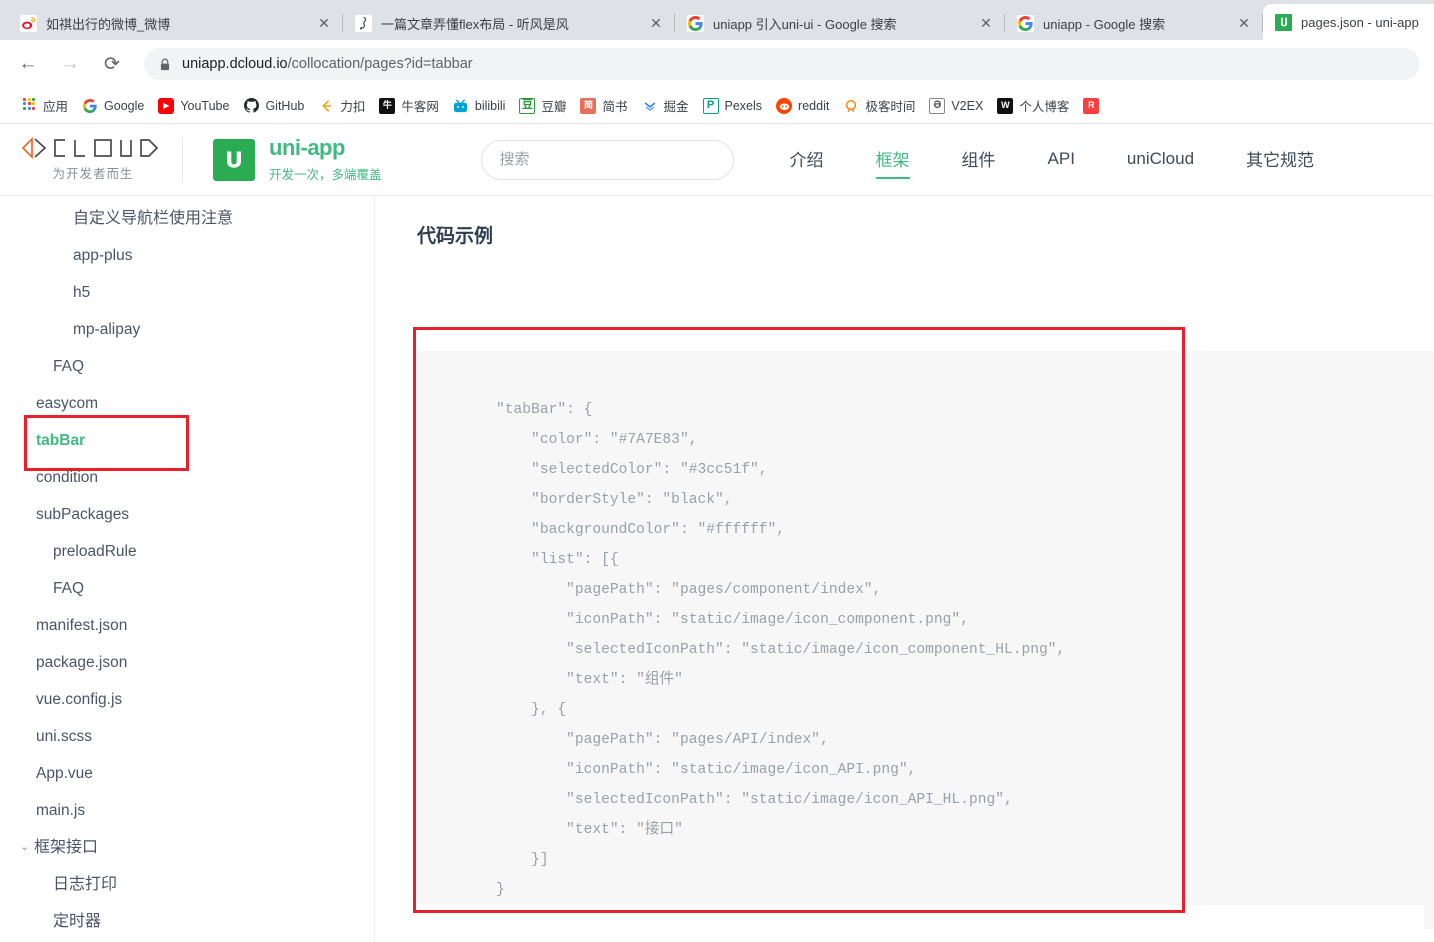 This screenshot has width=1434, height=942. What do you see at coordinates (1280, 159) in the screenshot?
I see `nav-item-other-specs: 其它规范` at bounding box center [1280, 159].